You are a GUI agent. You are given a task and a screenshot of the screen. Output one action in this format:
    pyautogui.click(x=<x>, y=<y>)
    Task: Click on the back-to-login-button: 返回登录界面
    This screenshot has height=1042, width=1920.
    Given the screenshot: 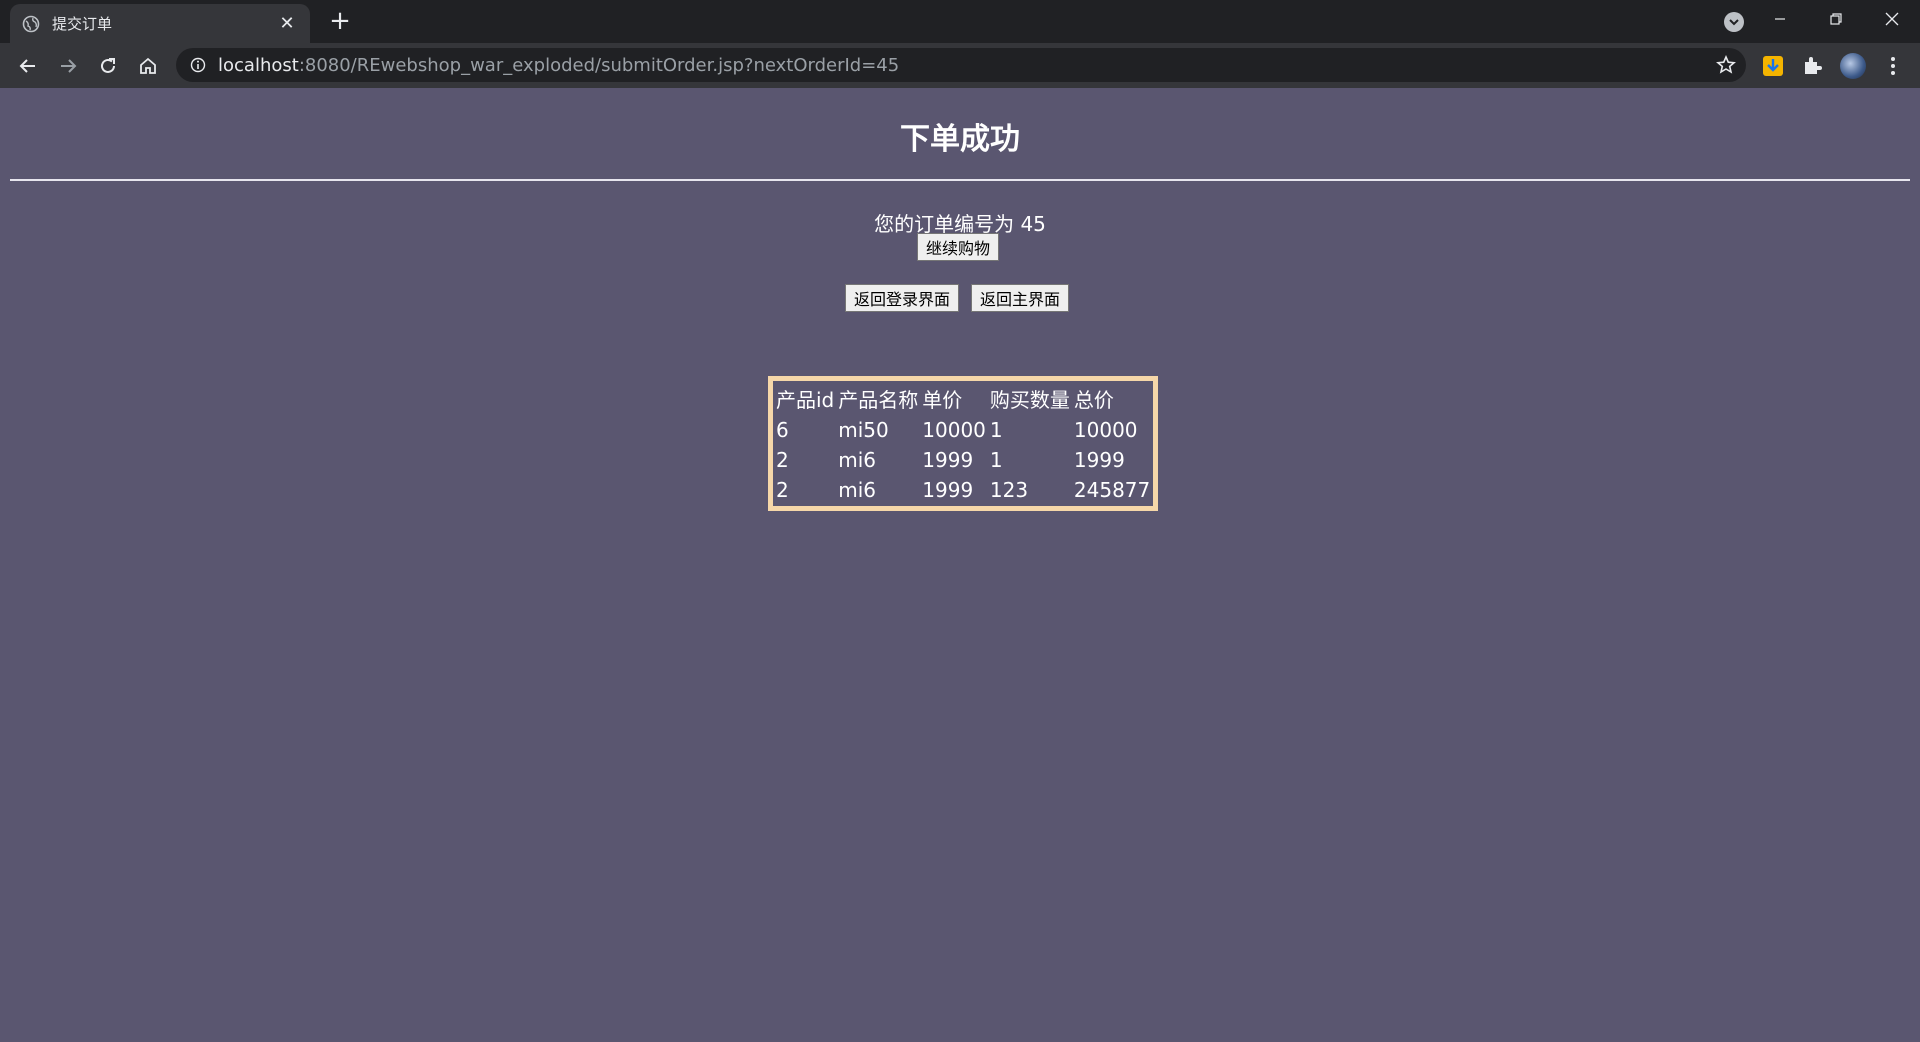 What is the action you would take?
    pyautogui.click(x=902, y=298)
    